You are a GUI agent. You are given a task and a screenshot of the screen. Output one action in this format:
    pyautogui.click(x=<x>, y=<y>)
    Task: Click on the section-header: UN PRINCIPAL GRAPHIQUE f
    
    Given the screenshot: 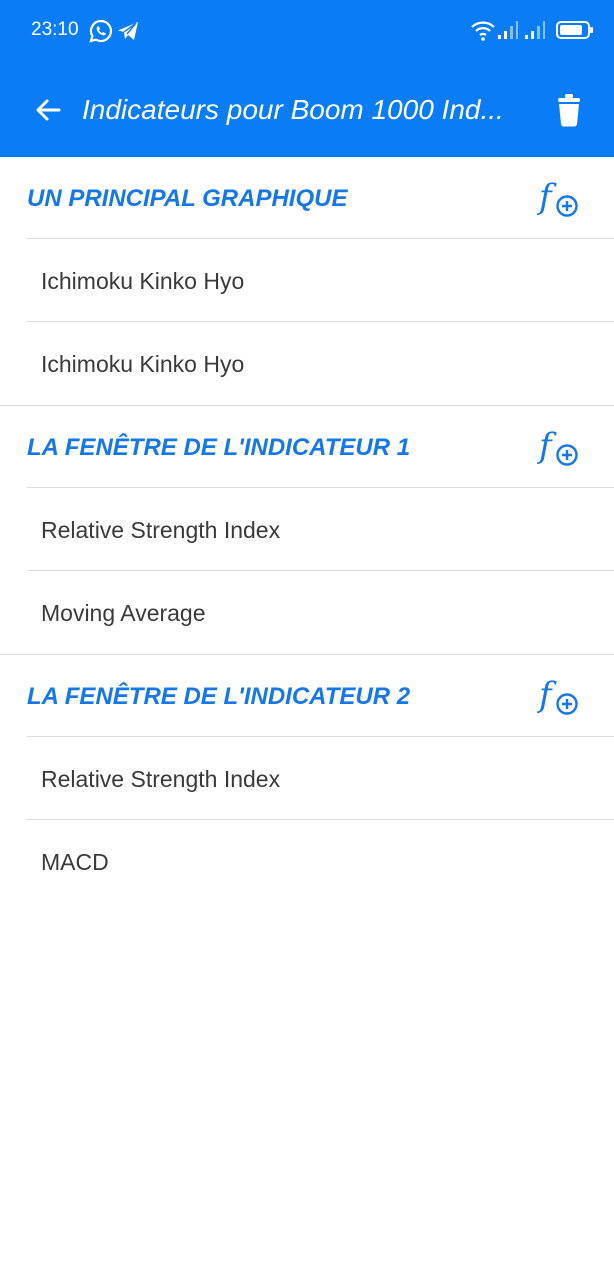 What is the action you would take?
    pyautogui.click(x=307, y=198)
    